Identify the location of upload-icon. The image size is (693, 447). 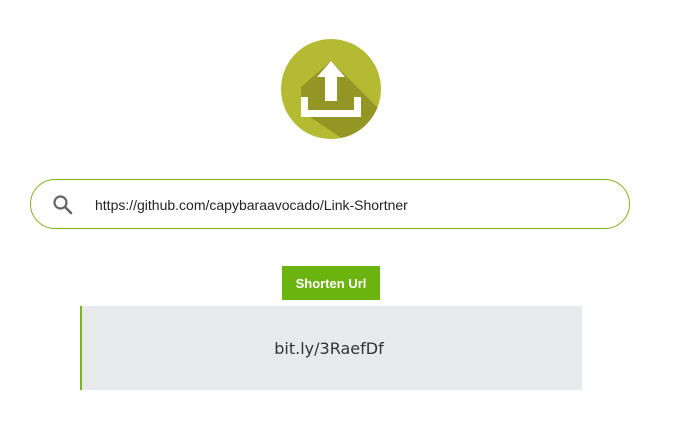
(331, 89).